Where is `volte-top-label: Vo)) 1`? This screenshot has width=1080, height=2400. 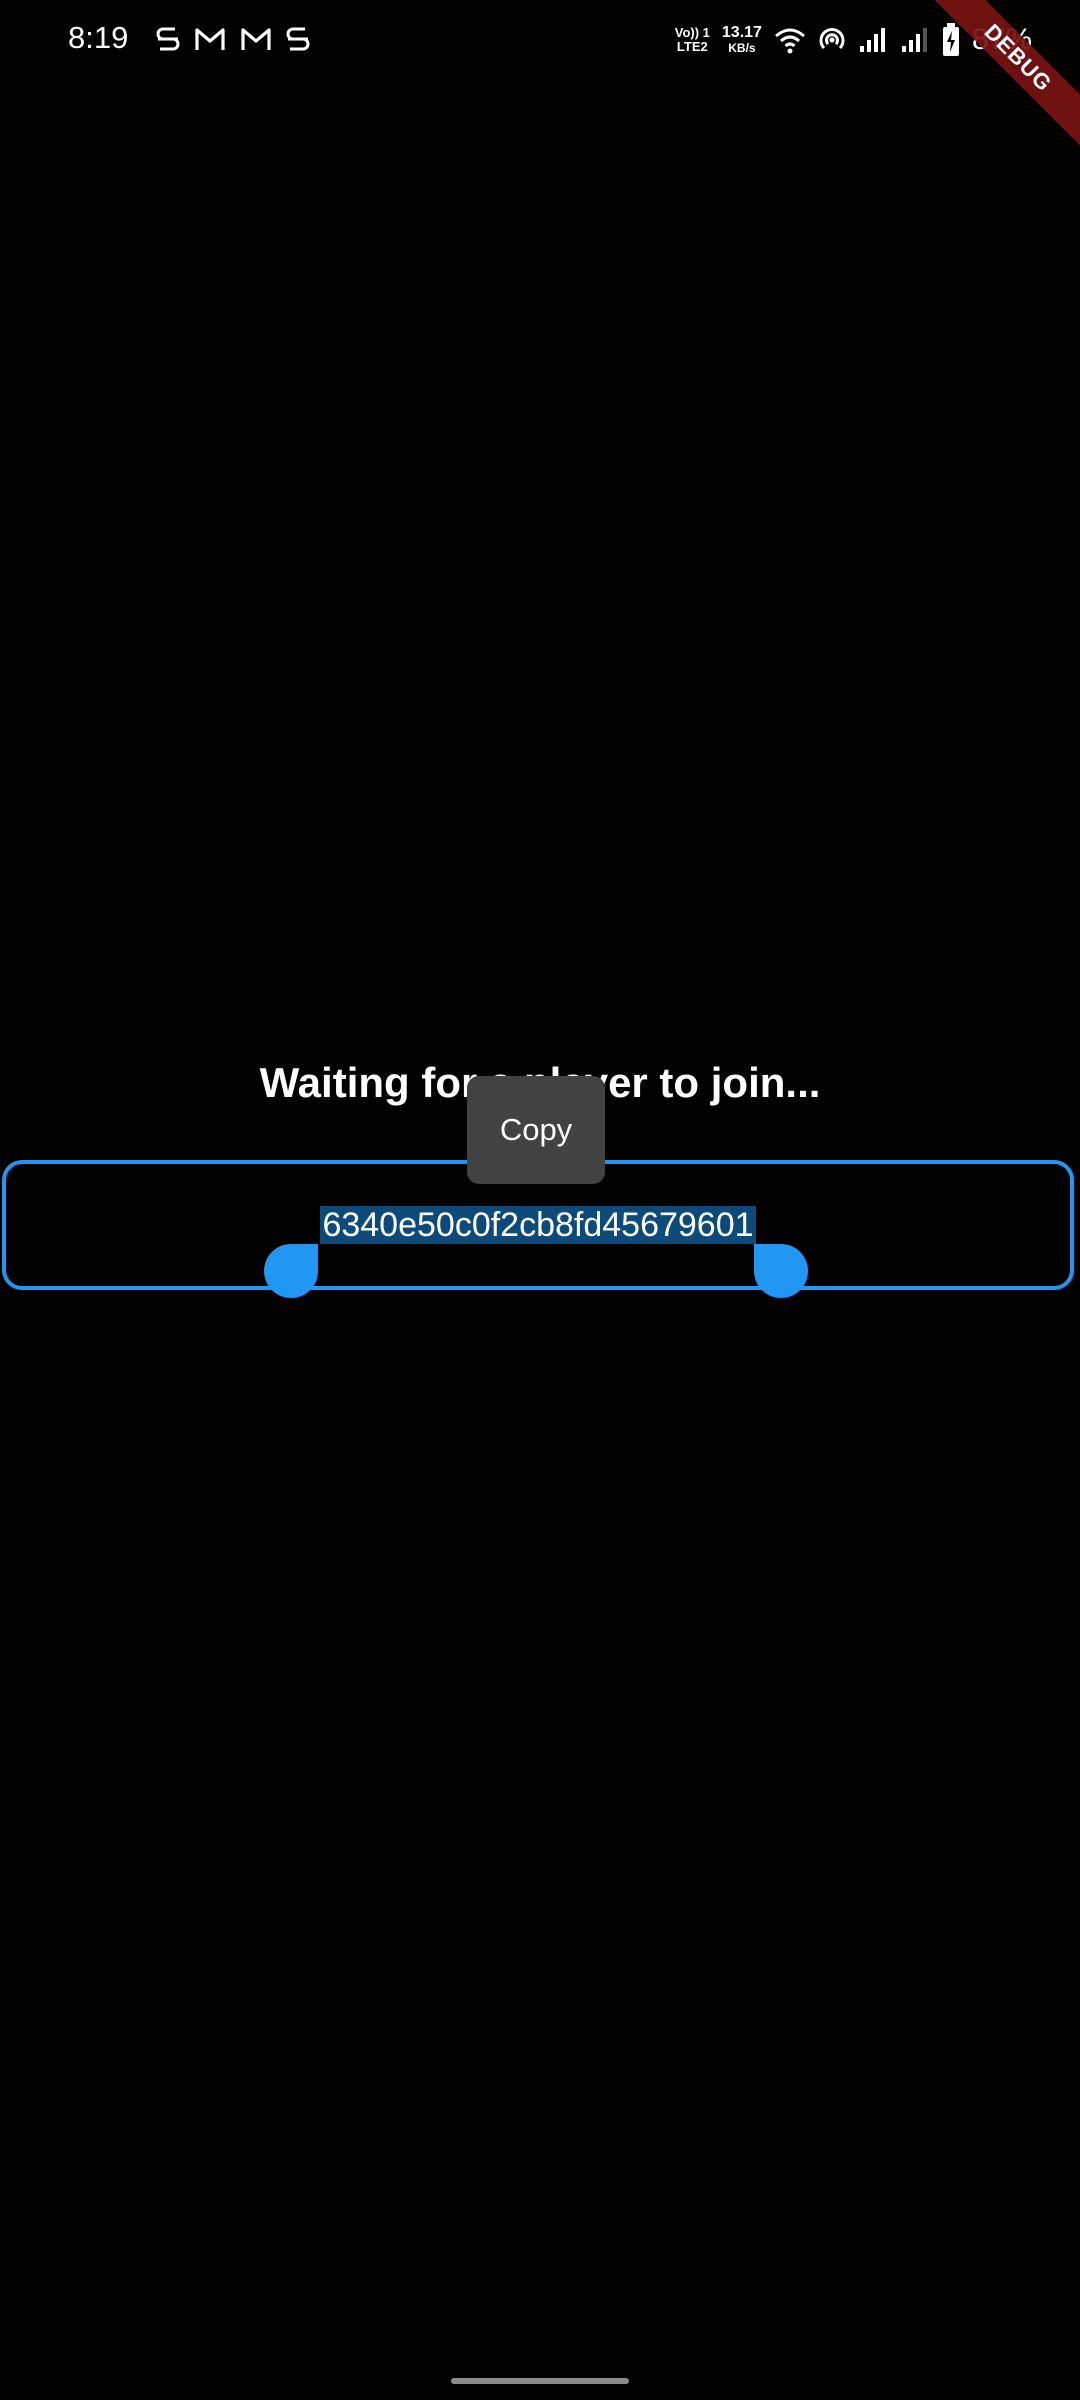 volte-top-label: Vo)) 1 is located at coordinates (692, 32).